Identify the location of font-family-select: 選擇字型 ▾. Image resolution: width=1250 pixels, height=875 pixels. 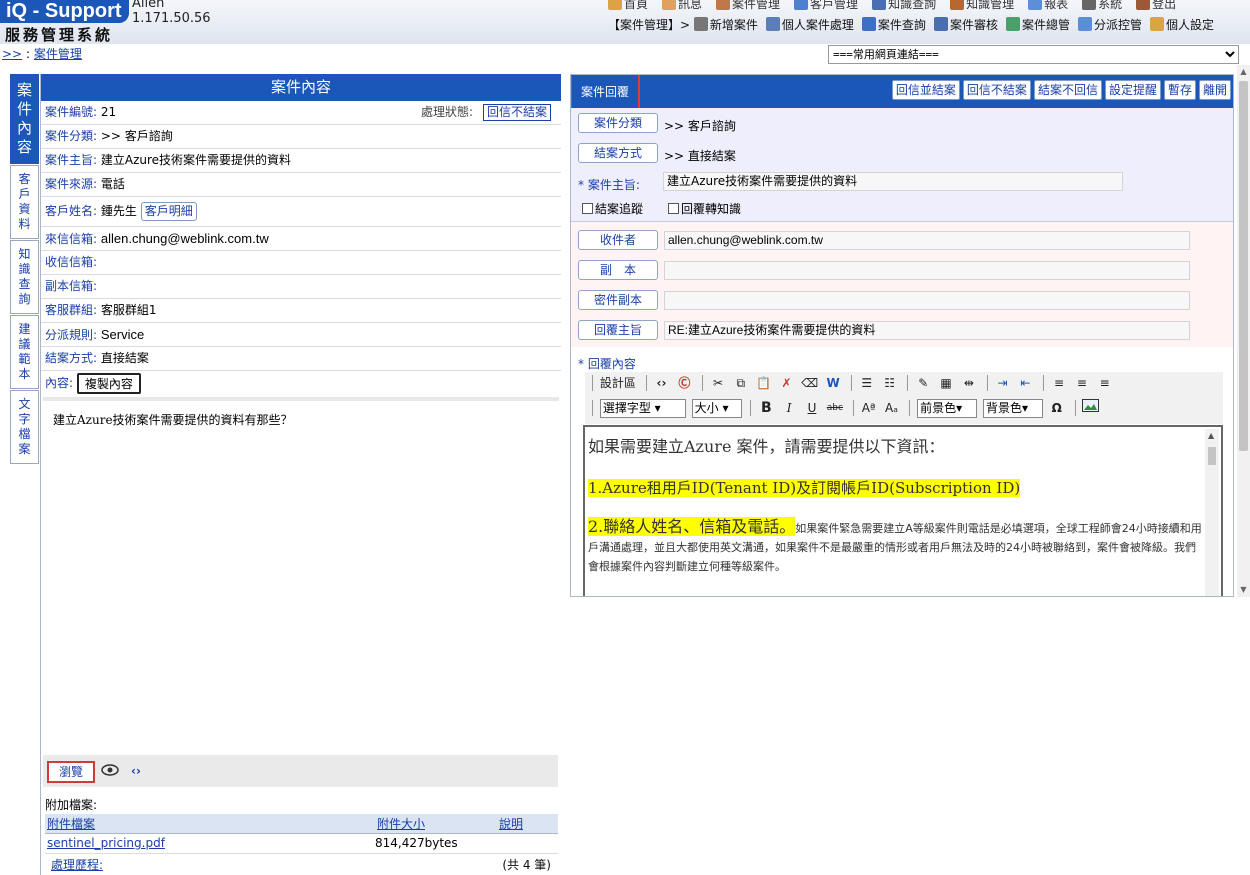
(642, 408).